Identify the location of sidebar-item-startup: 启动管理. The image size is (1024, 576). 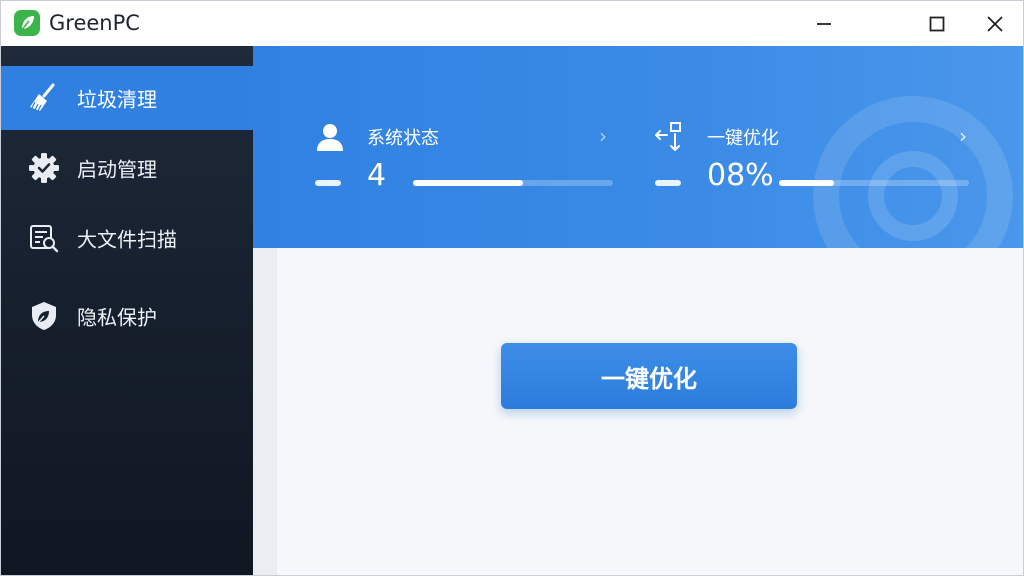
(127, 168).